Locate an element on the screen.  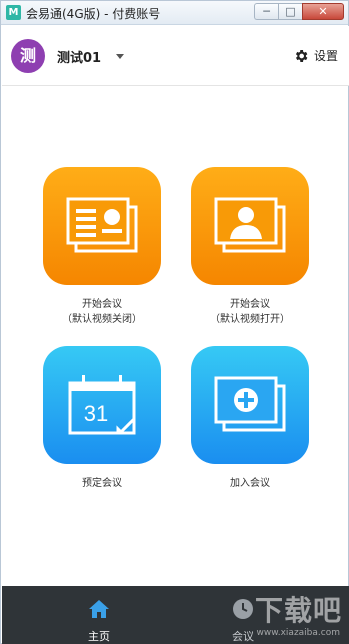
settings-button: 设置 is located at coordinates (315, 55).